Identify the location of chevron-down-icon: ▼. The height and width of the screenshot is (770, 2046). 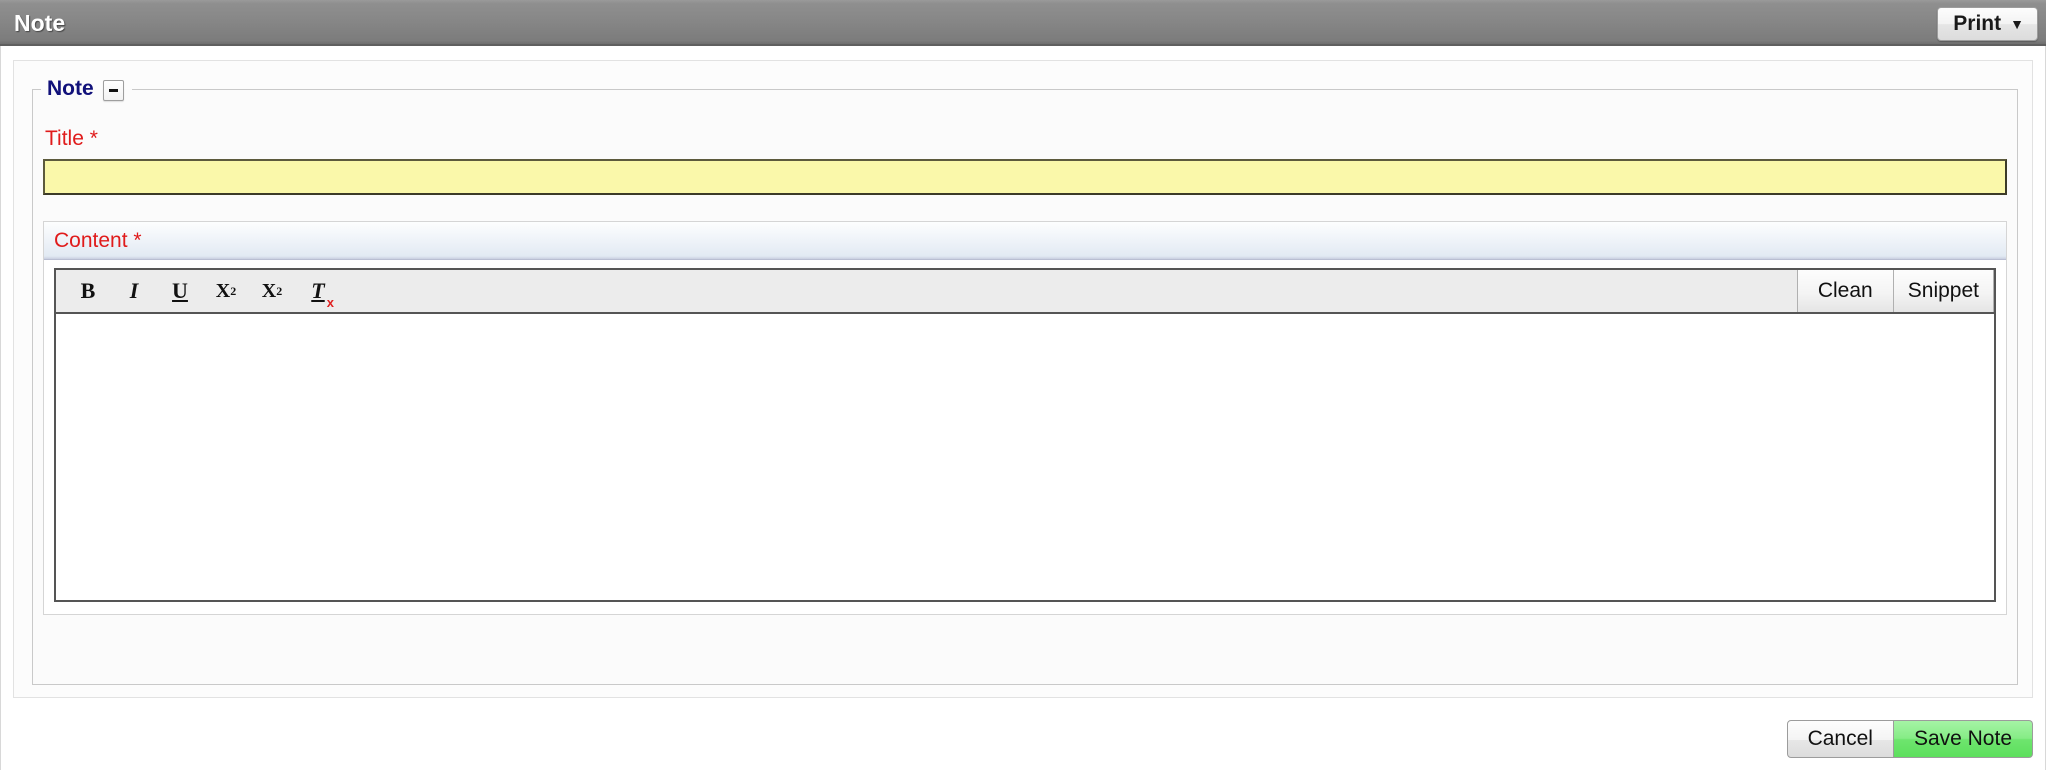
(2017, 24).